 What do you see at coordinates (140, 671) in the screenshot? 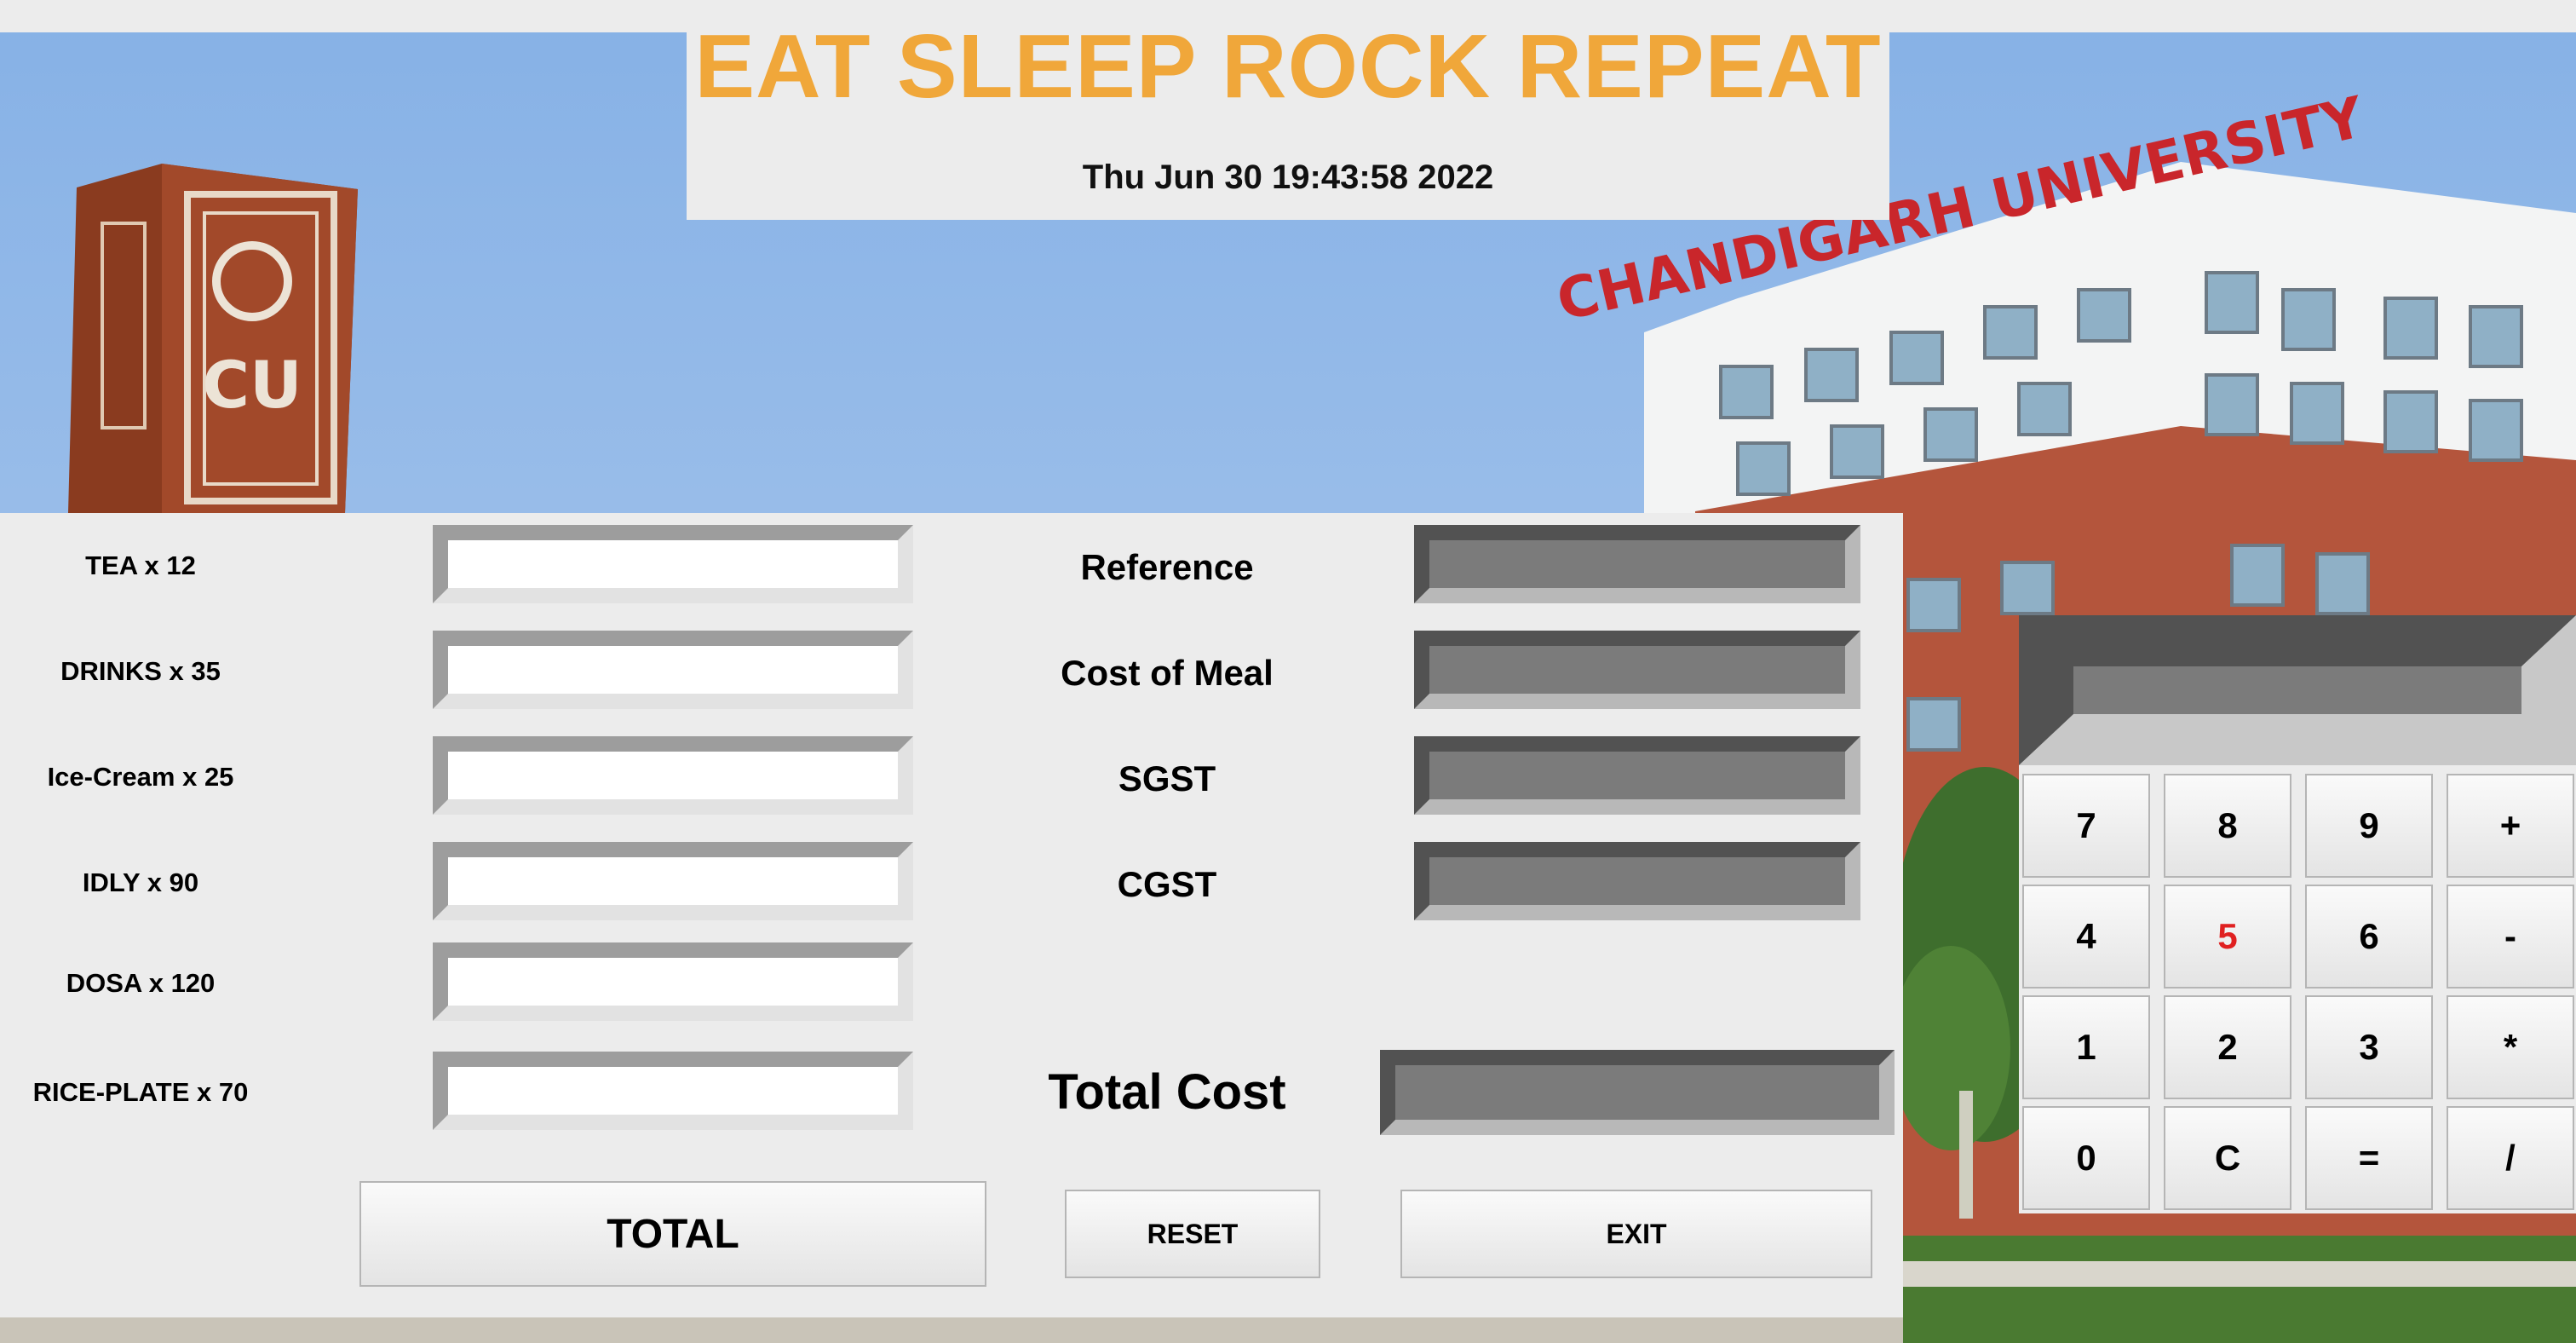
I see `item-label-drinks: DRINKS x 35` at bounding box center [140, 671].